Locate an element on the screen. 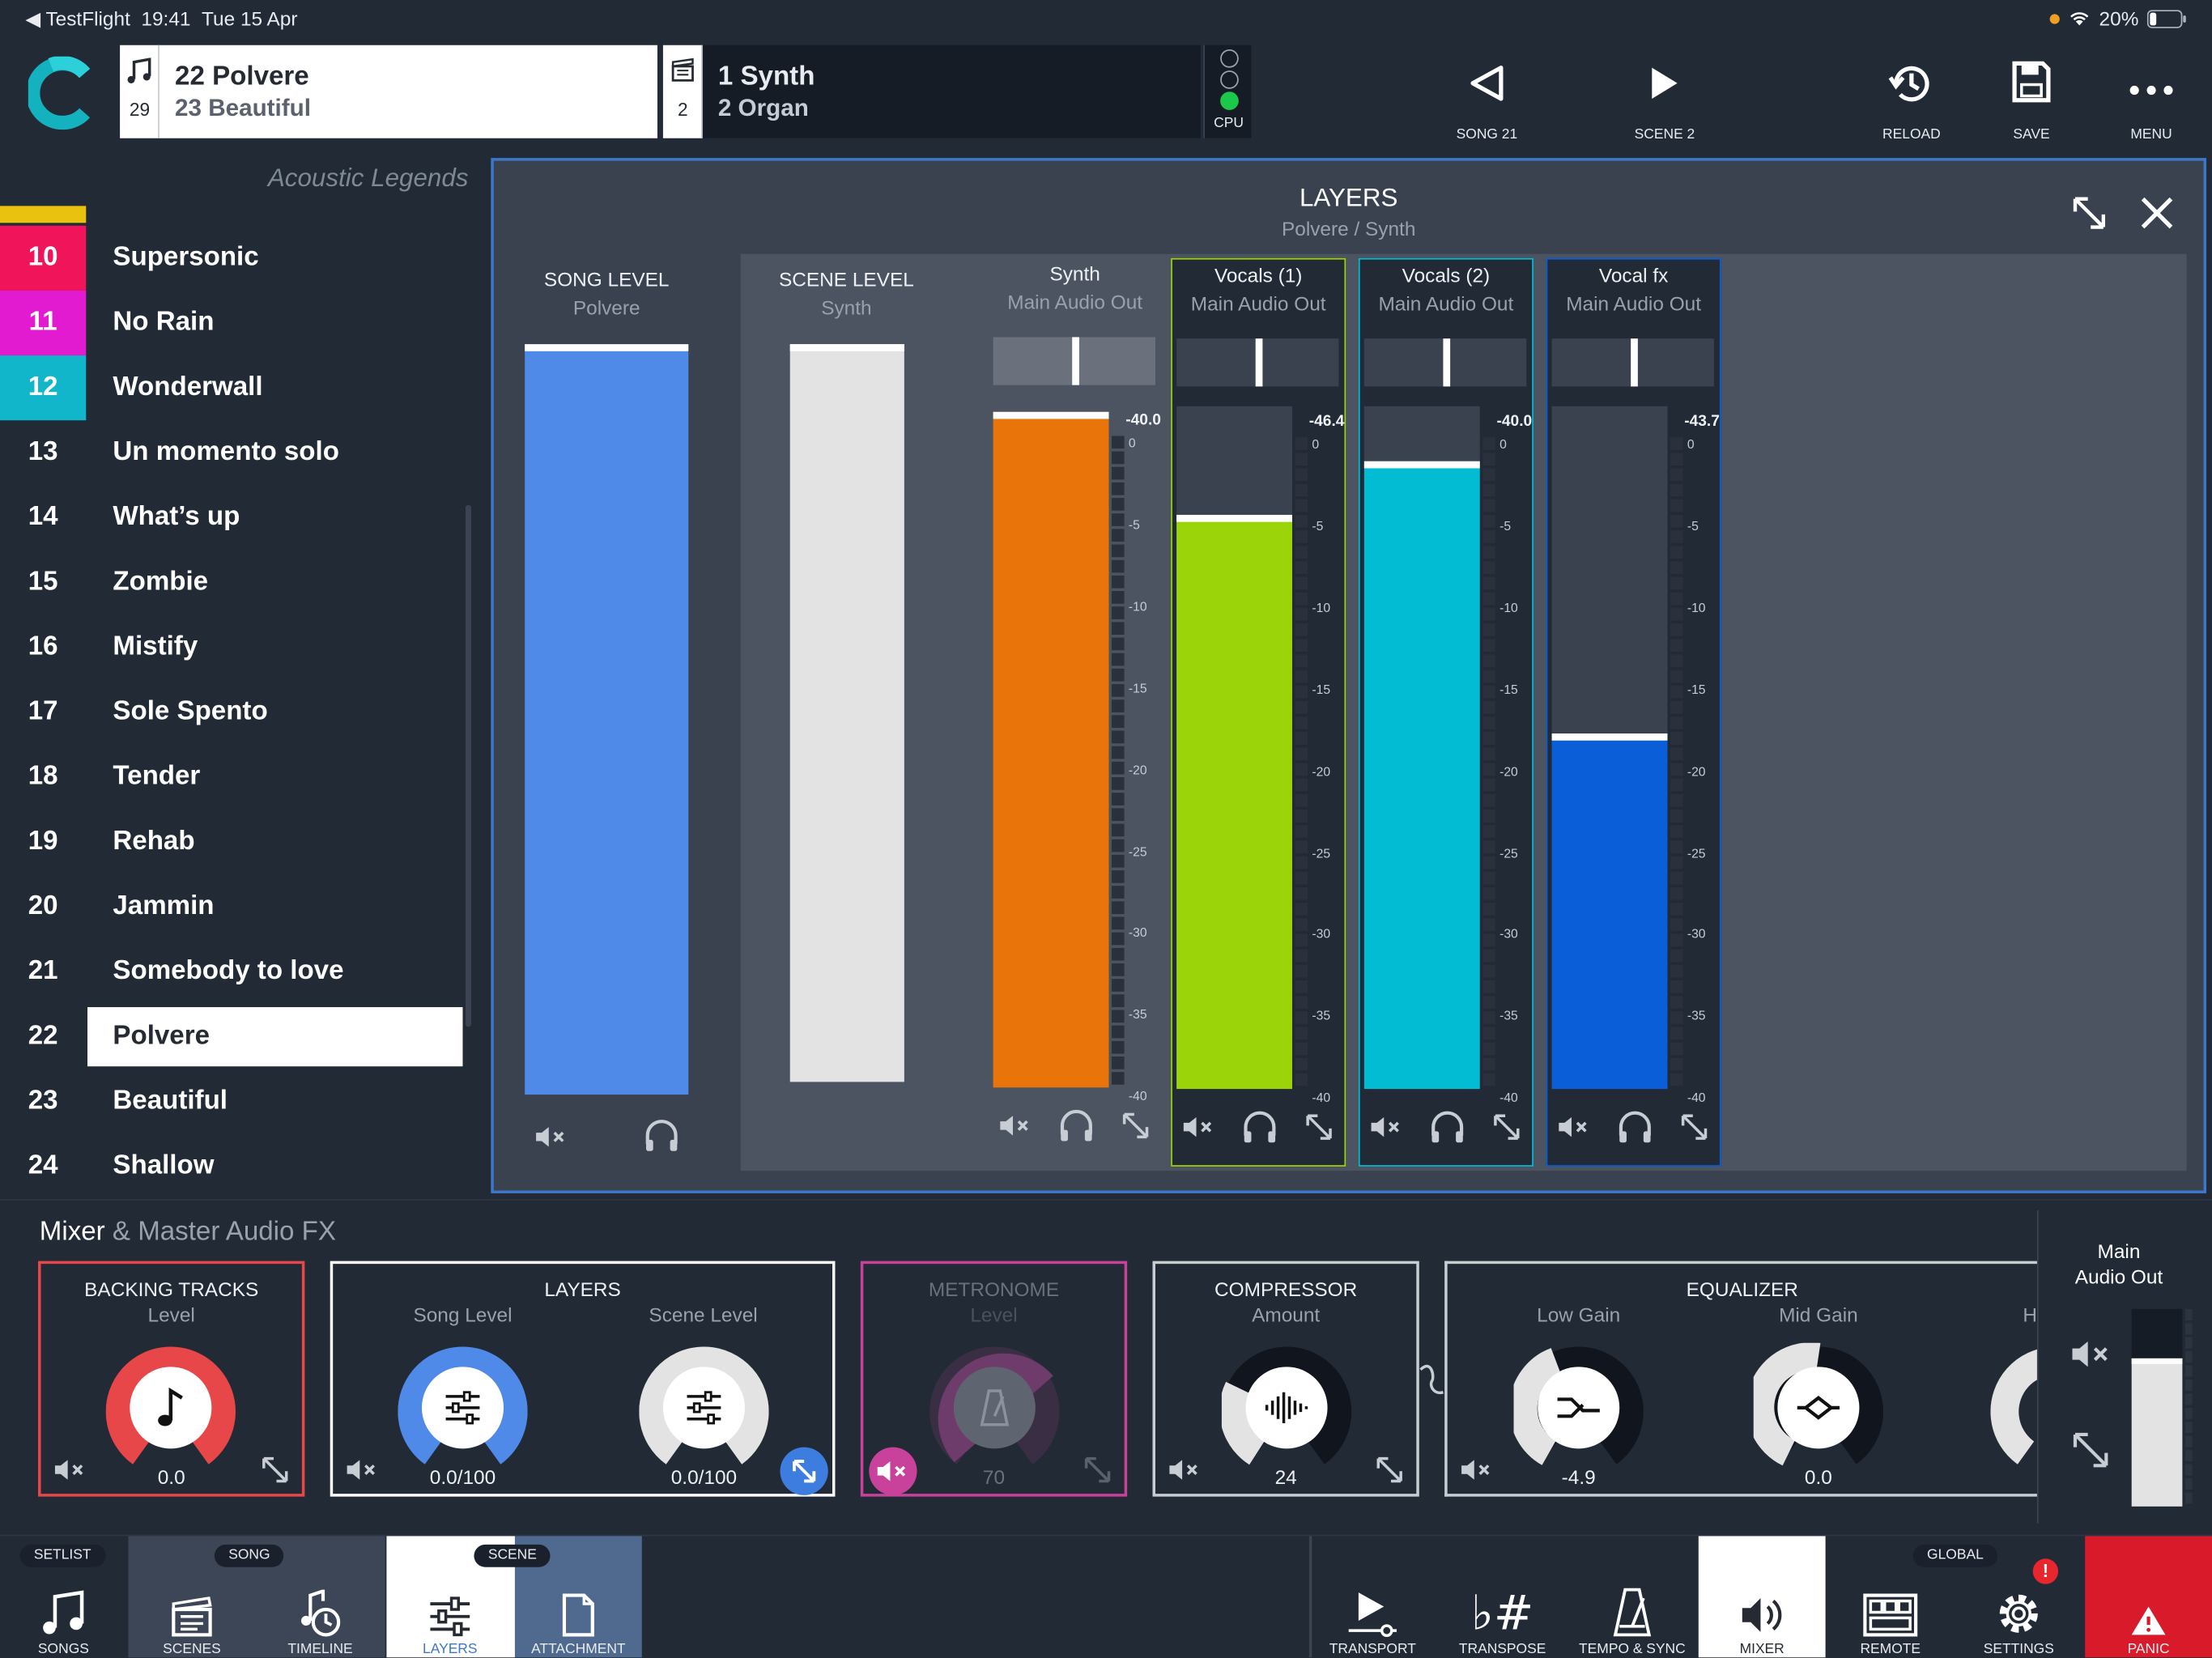  setlist-row-number: 12 is located at coordinates (43, 388).